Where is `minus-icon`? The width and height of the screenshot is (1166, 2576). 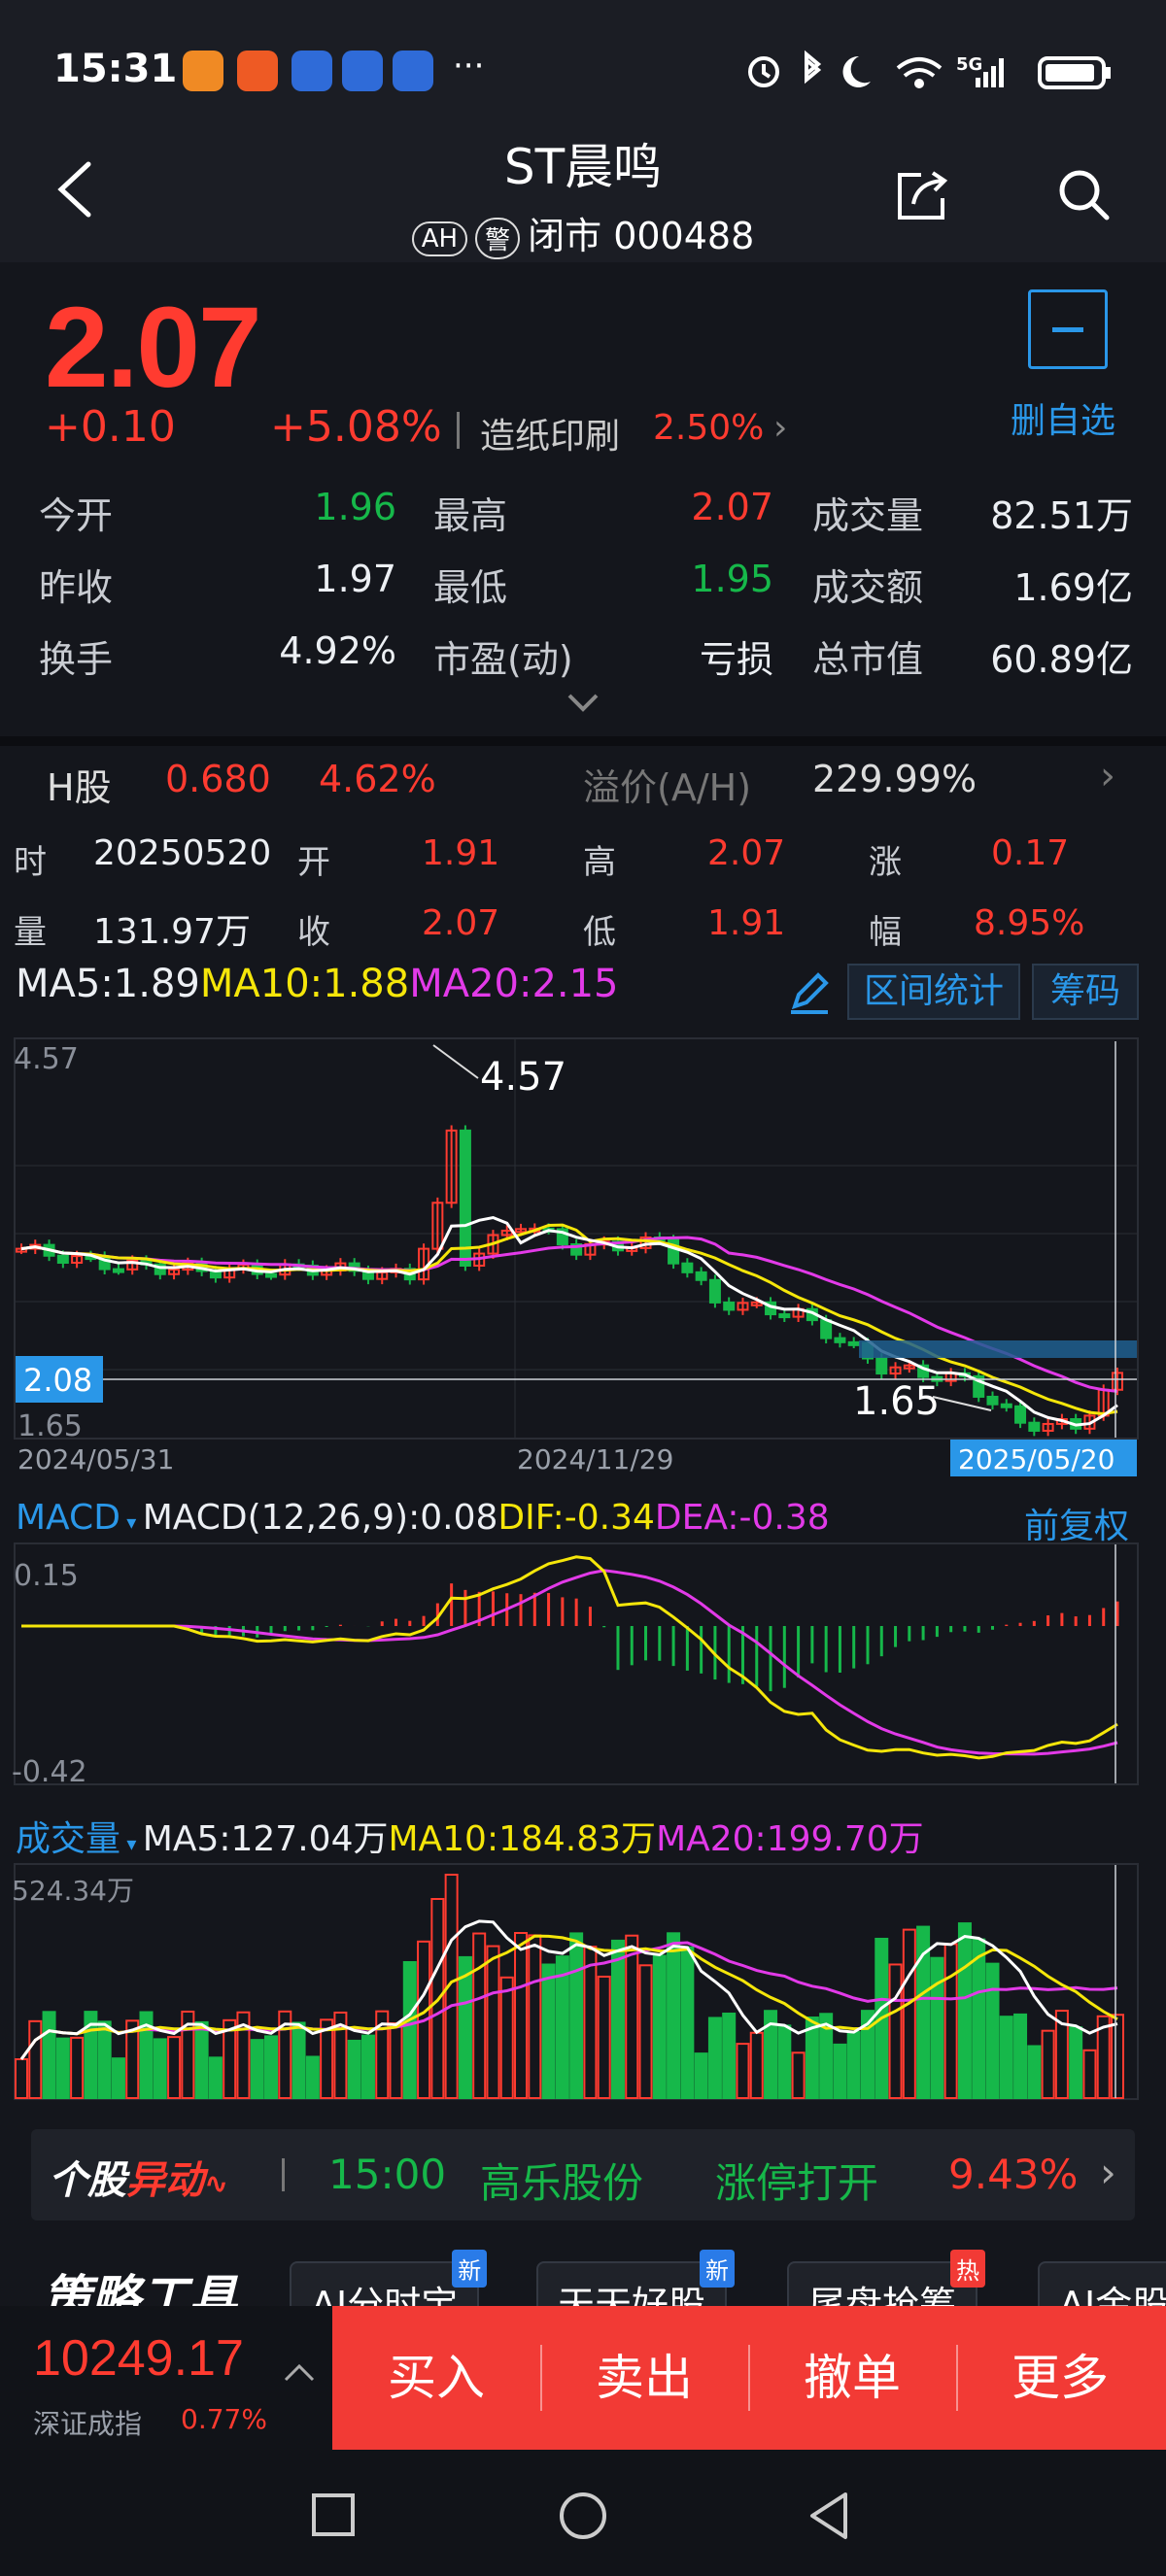 minus-icon is located at coordinates (1067, 329).